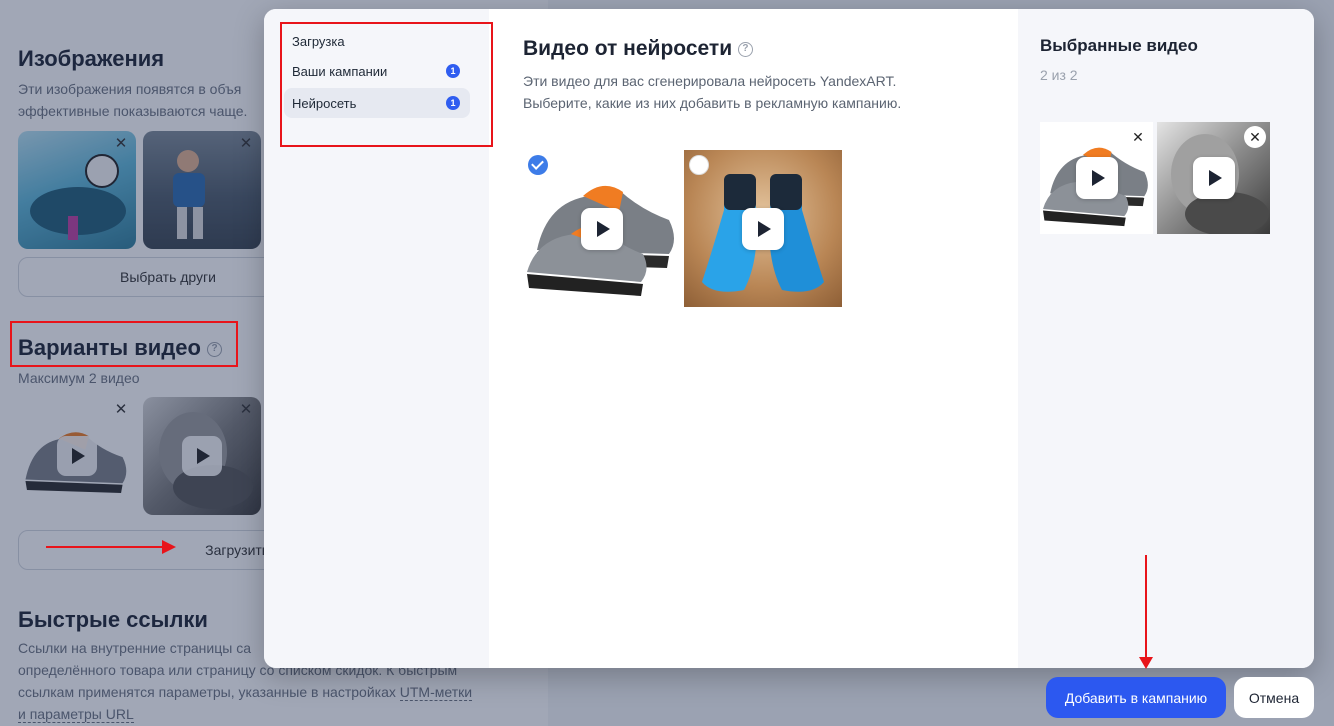  I want to click on selected-video-shoes: ✕, so click(1096, 178).